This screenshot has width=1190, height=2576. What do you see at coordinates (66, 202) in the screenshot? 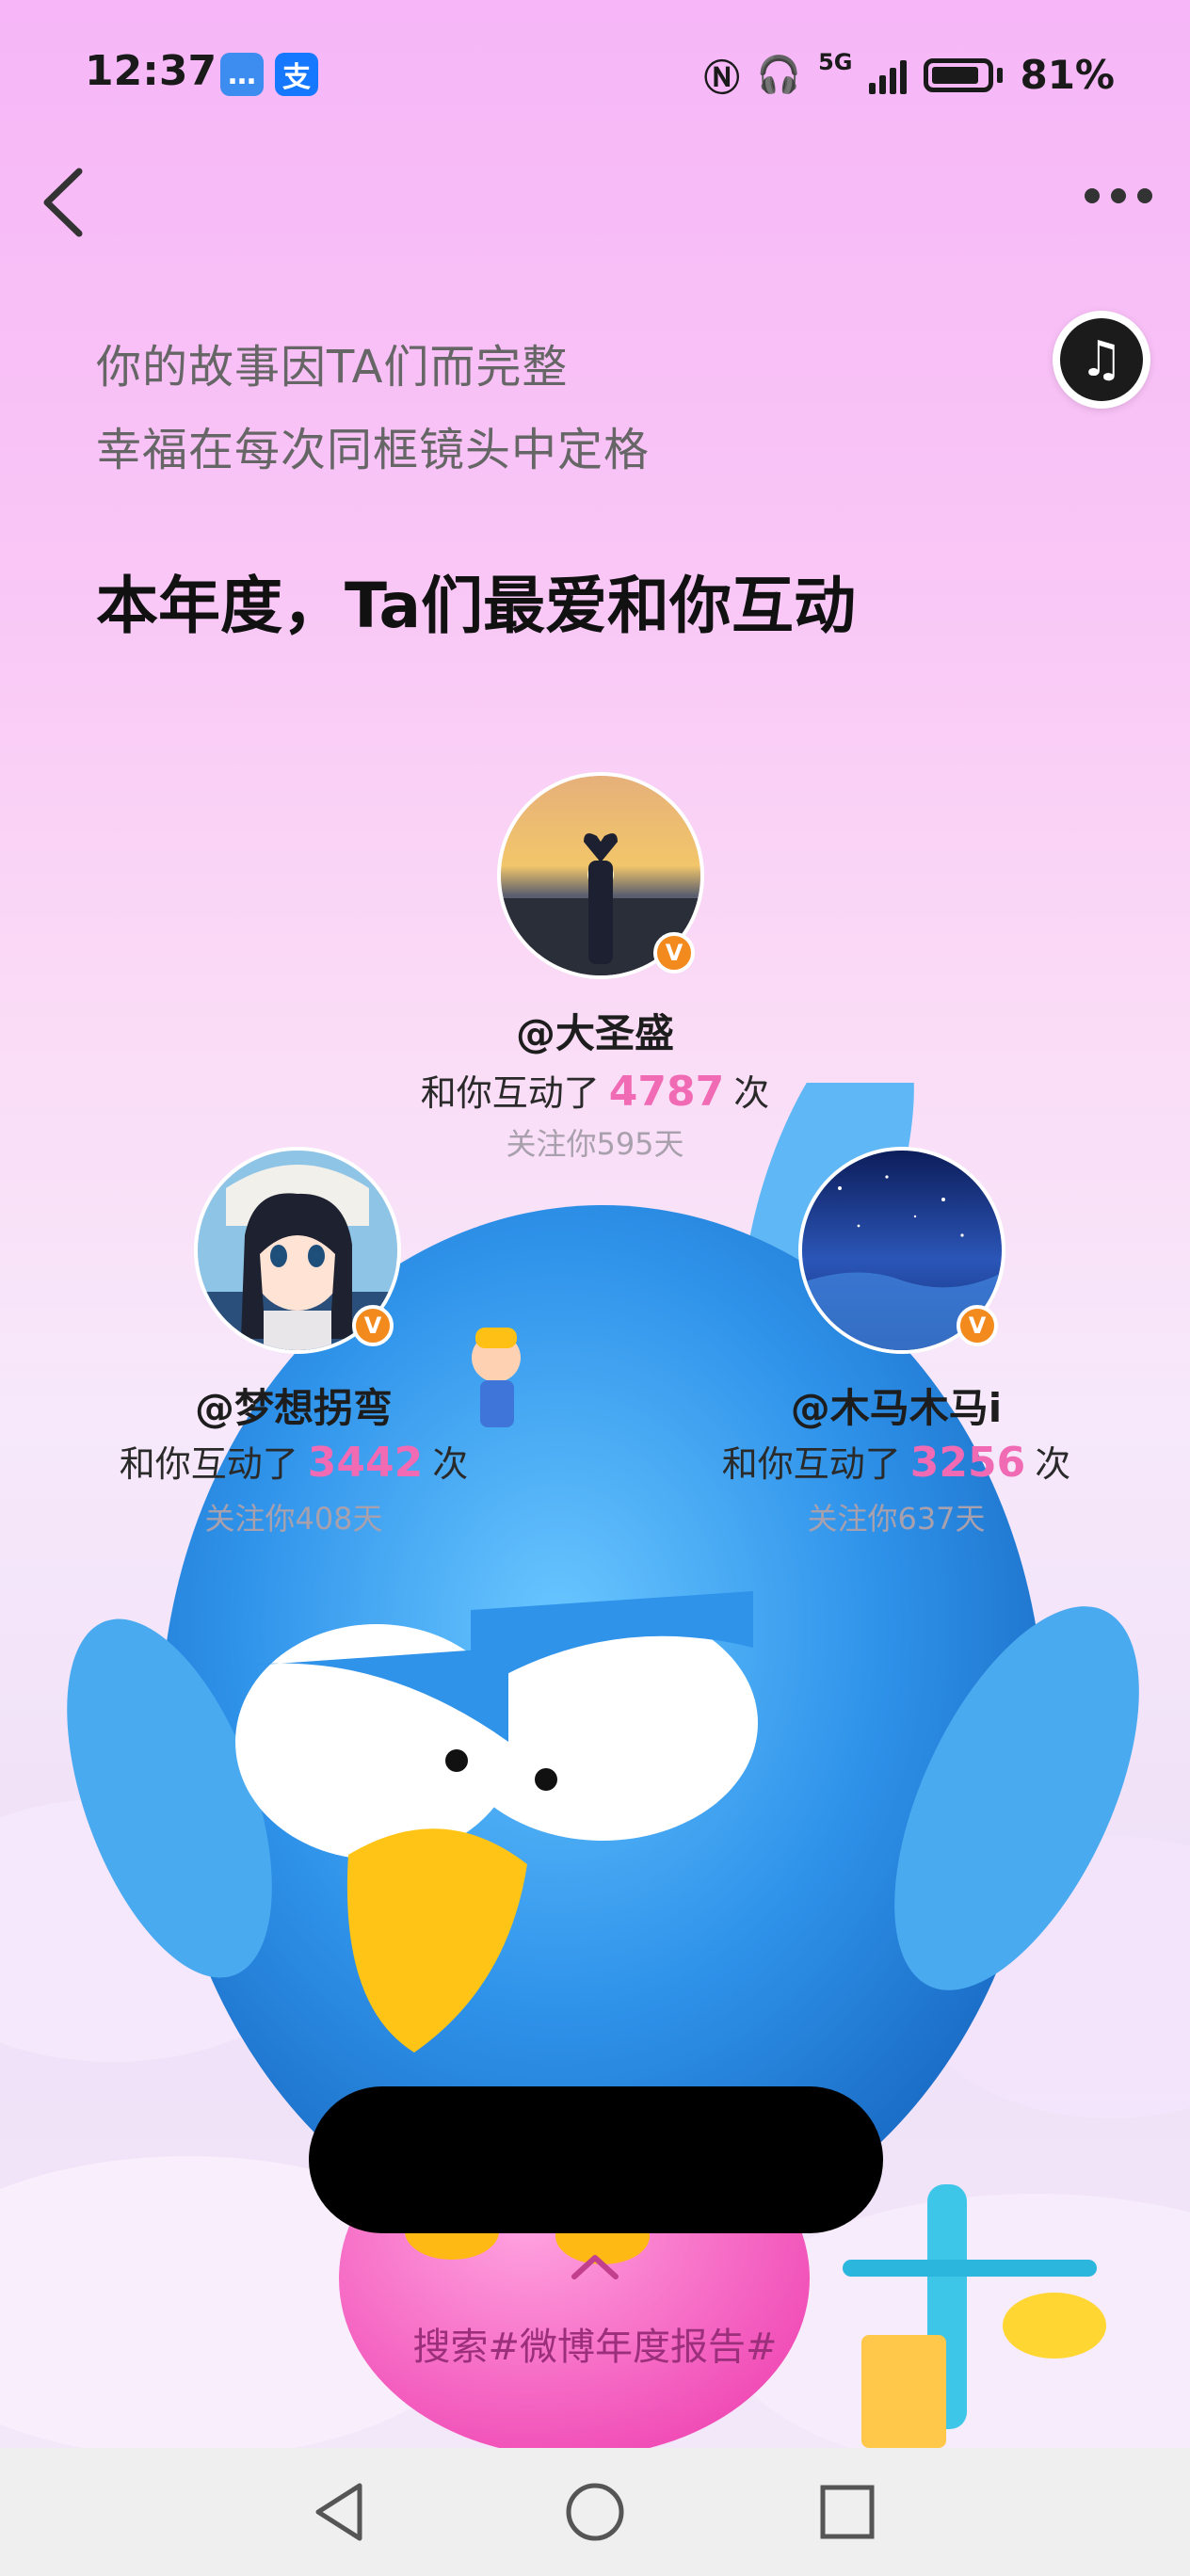
I see `chevron-left-icon` at bounding box center [66, 202].